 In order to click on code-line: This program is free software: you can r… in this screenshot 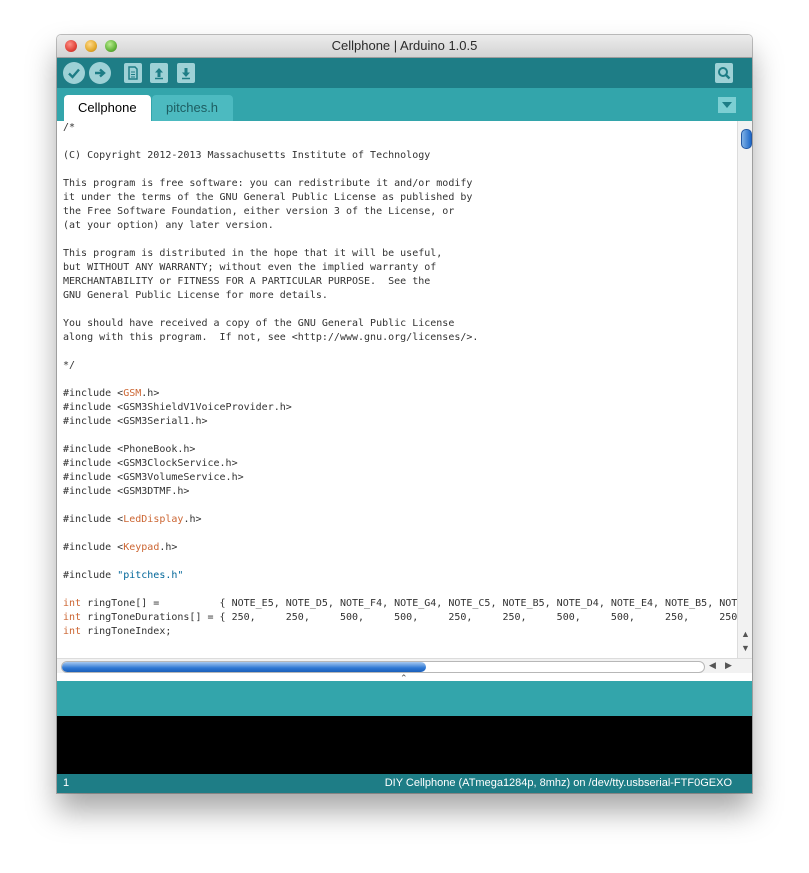, I will do `click(400, 184)`.